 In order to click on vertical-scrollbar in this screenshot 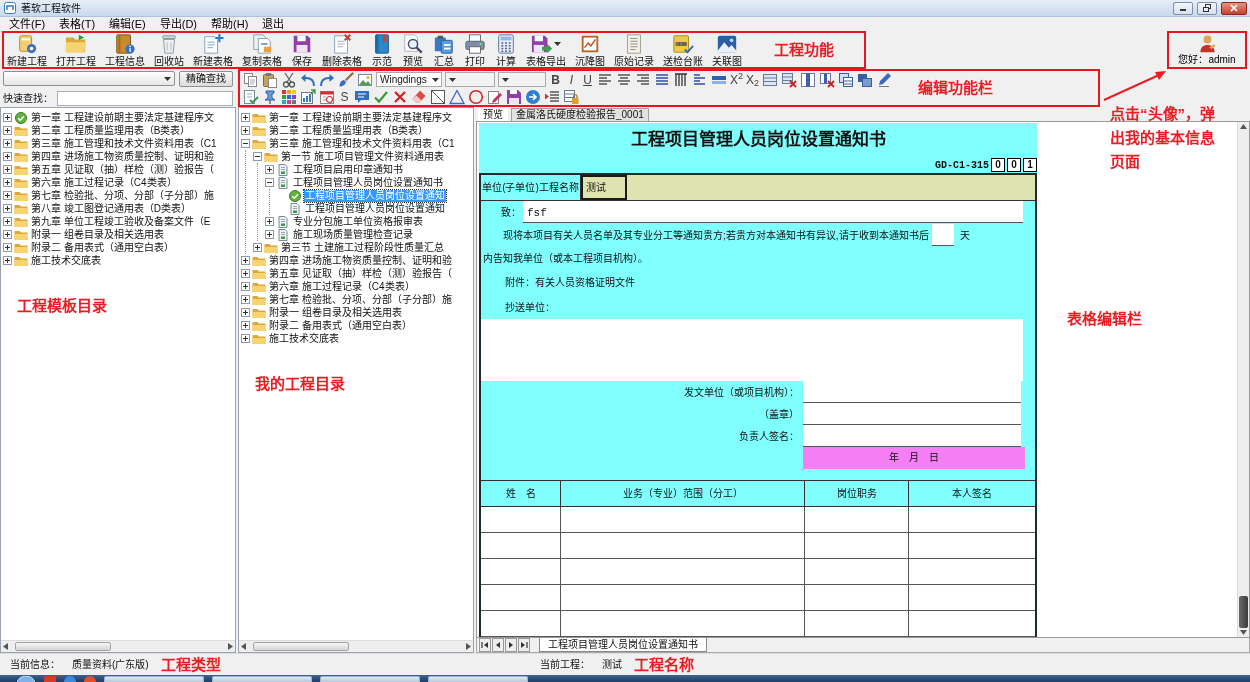, I will do `click(1243, 379)`.